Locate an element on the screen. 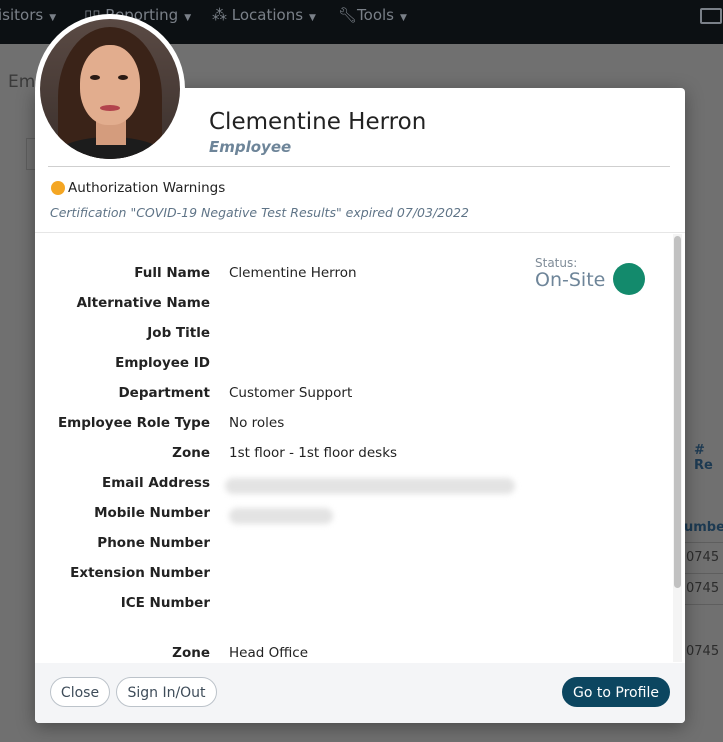 Image resolution: width=723 pixels, height=742 pixels. field-label-email-address: Email Address is located at coordinates (155, 483).